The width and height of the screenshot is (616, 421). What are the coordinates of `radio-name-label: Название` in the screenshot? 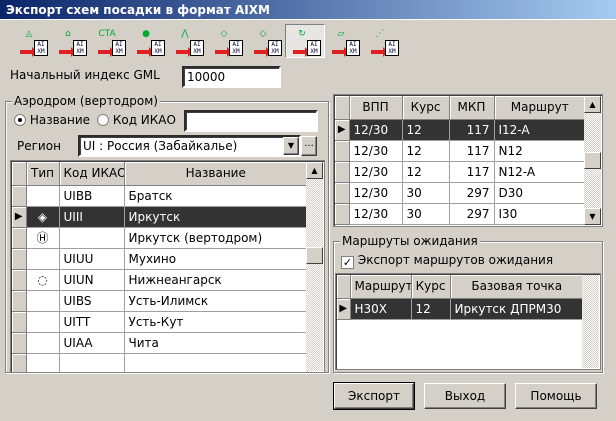 It's located at (60, 120).